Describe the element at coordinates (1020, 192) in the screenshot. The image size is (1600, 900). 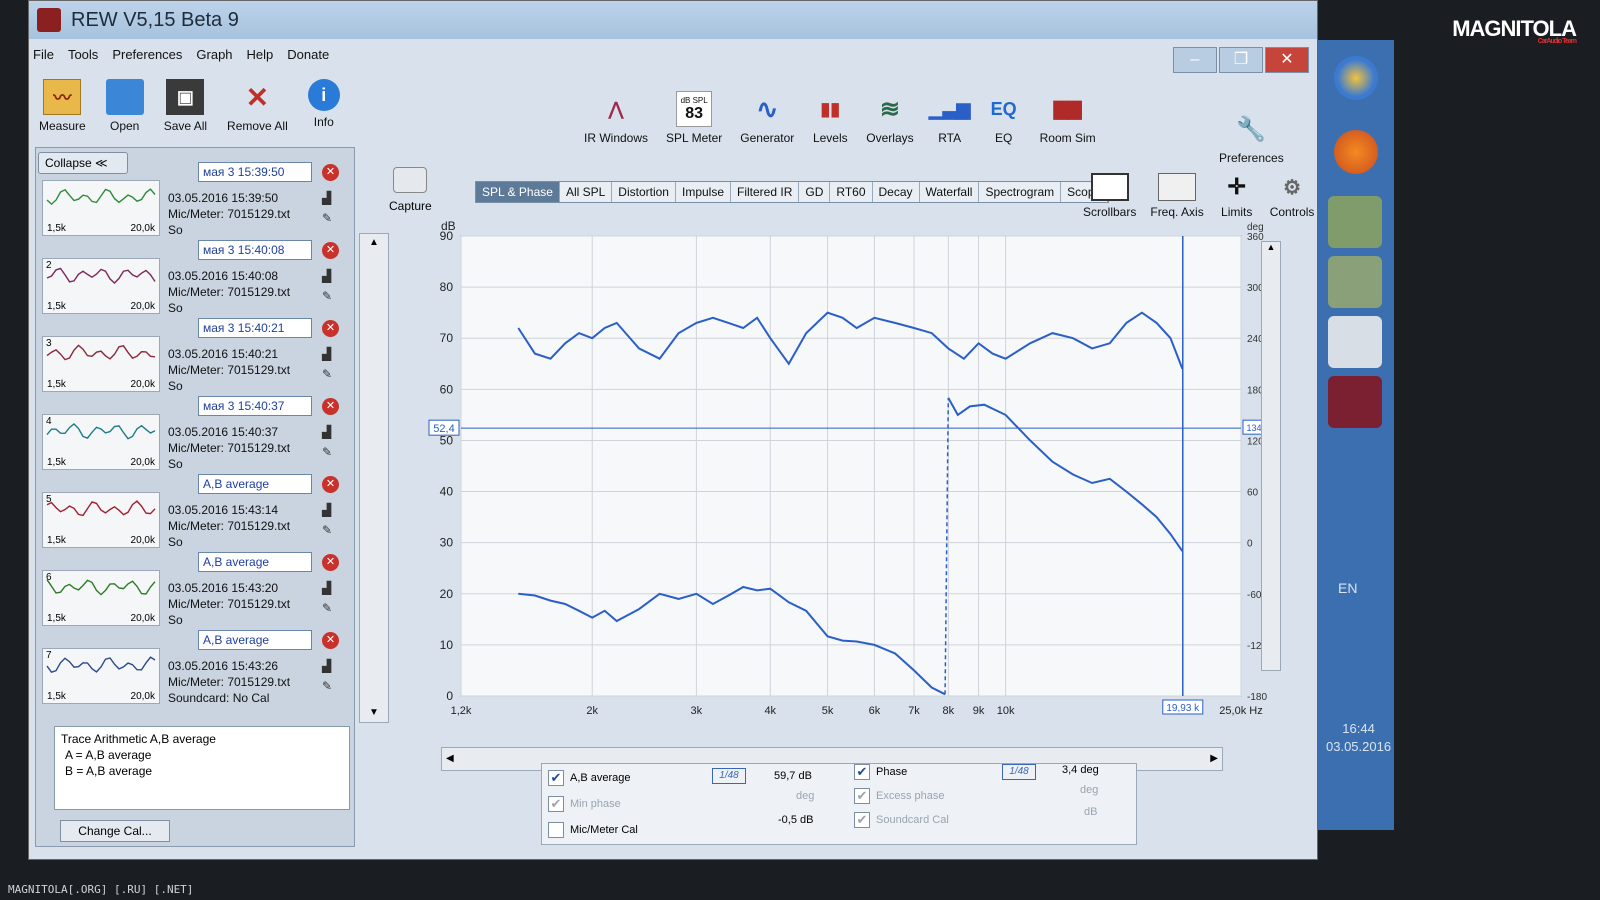
I see `tab-spectrogram: Spectrogram` at that location.